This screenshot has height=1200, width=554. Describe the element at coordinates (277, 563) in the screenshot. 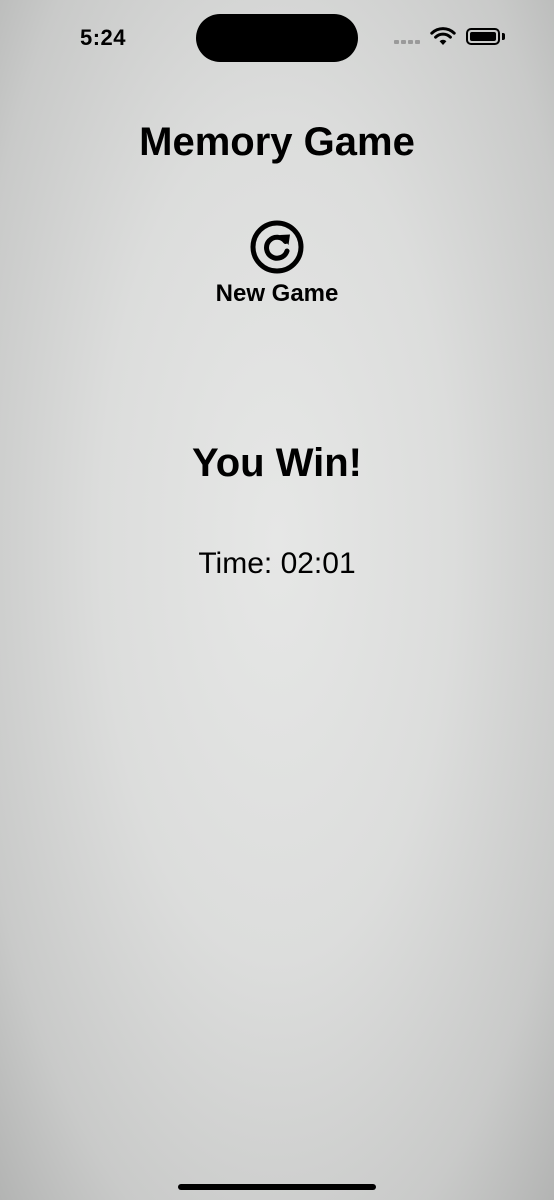

I see `elapsed-time: Time: 02:01` at that location.